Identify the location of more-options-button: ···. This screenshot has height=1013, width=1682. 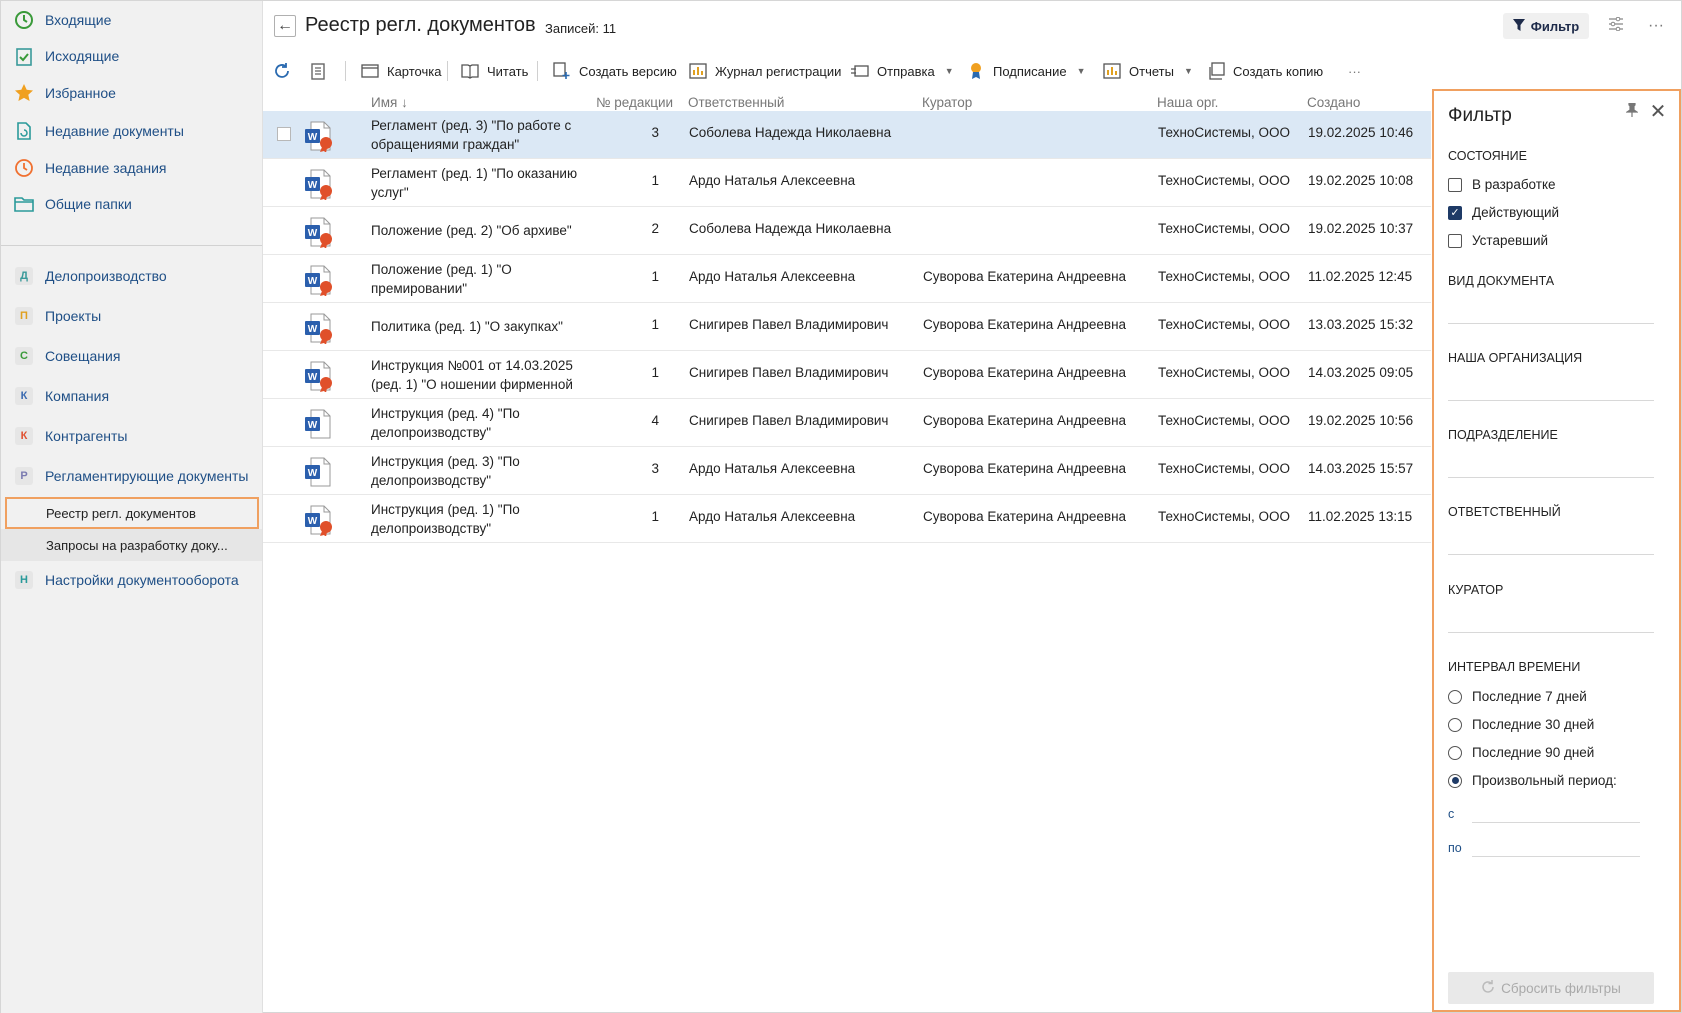
(1656, 26).